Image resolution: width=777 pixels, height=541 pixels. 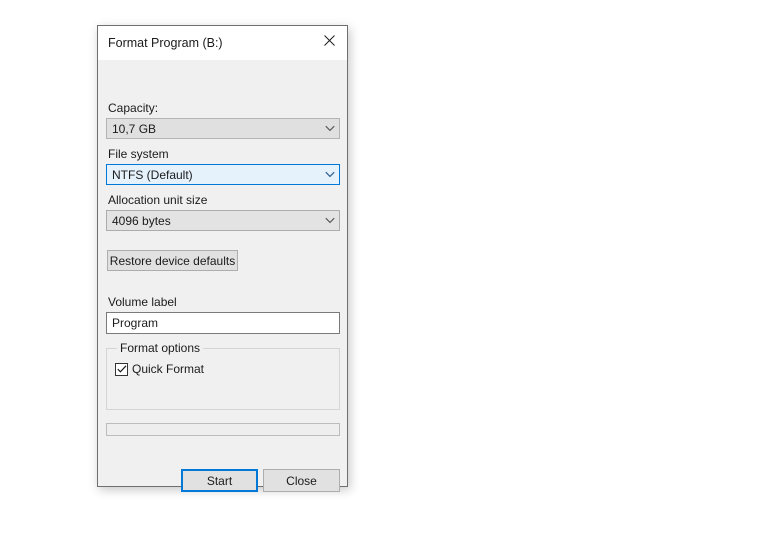 What do you see at coordinates (158, 200) in the screenshot?
I see `allocation-unit-label: Allocation unit size` at bounding box center [158, 200].